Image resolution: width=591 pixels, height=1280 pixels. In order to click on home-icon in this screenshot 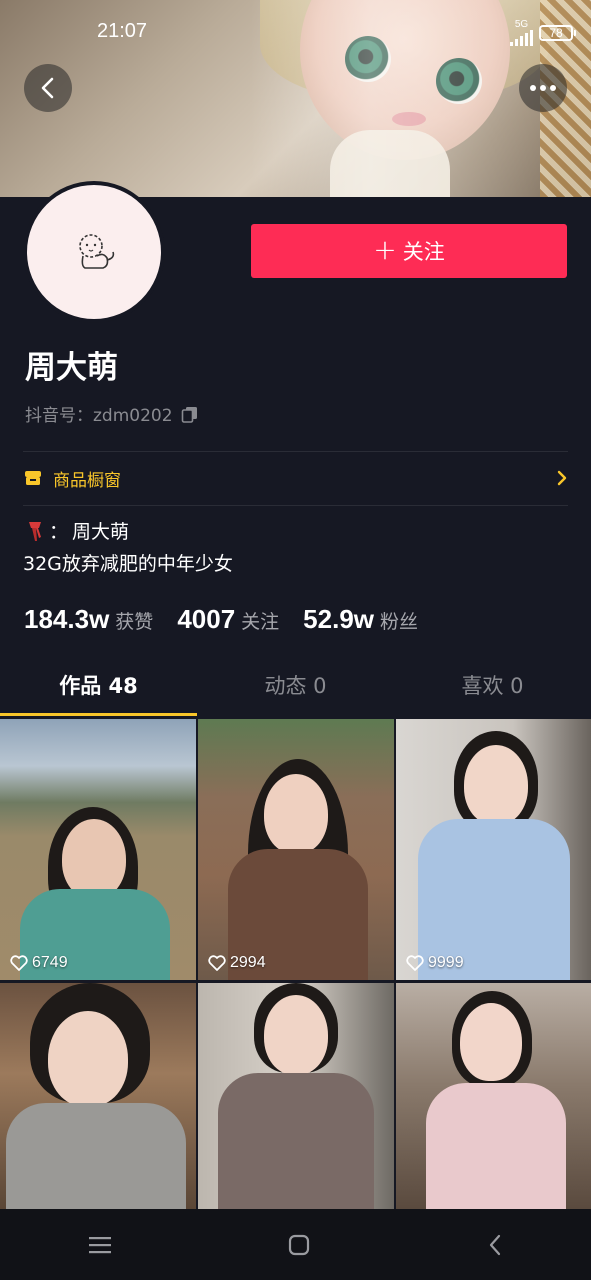, I will do `click(299, 1245)`.